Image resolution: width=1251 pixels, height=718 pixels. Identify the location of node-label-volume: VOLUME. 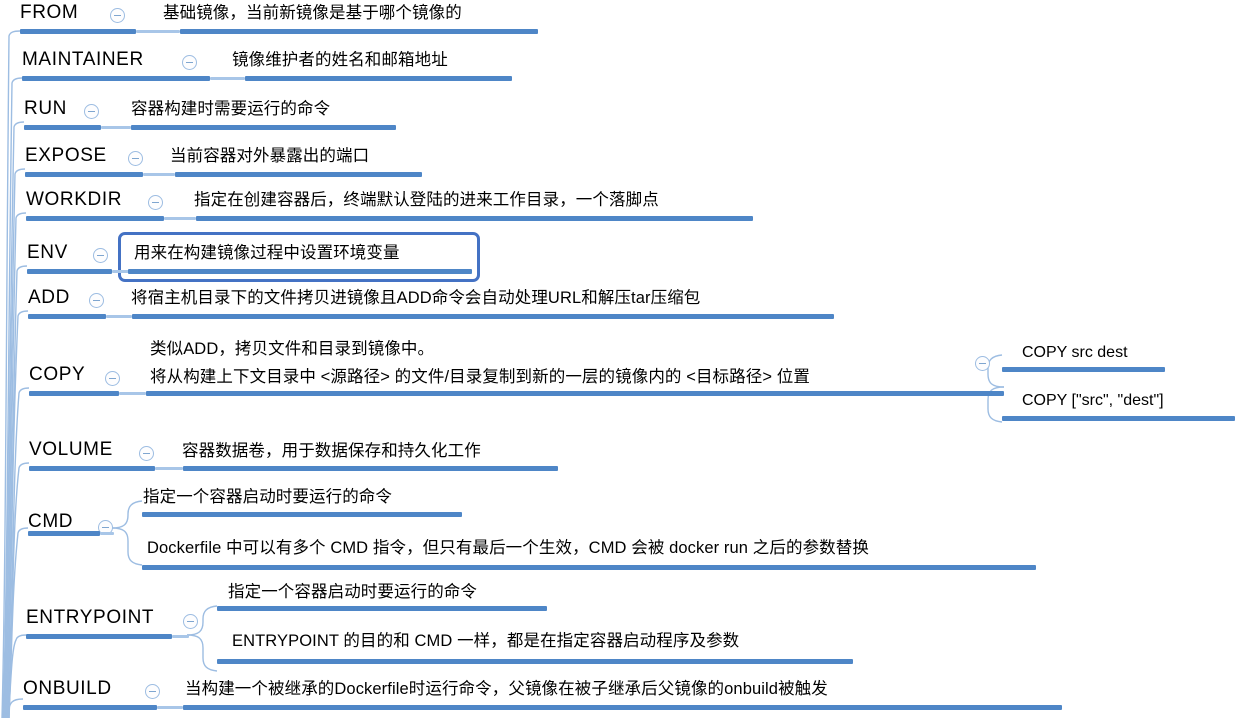
(71, 450).